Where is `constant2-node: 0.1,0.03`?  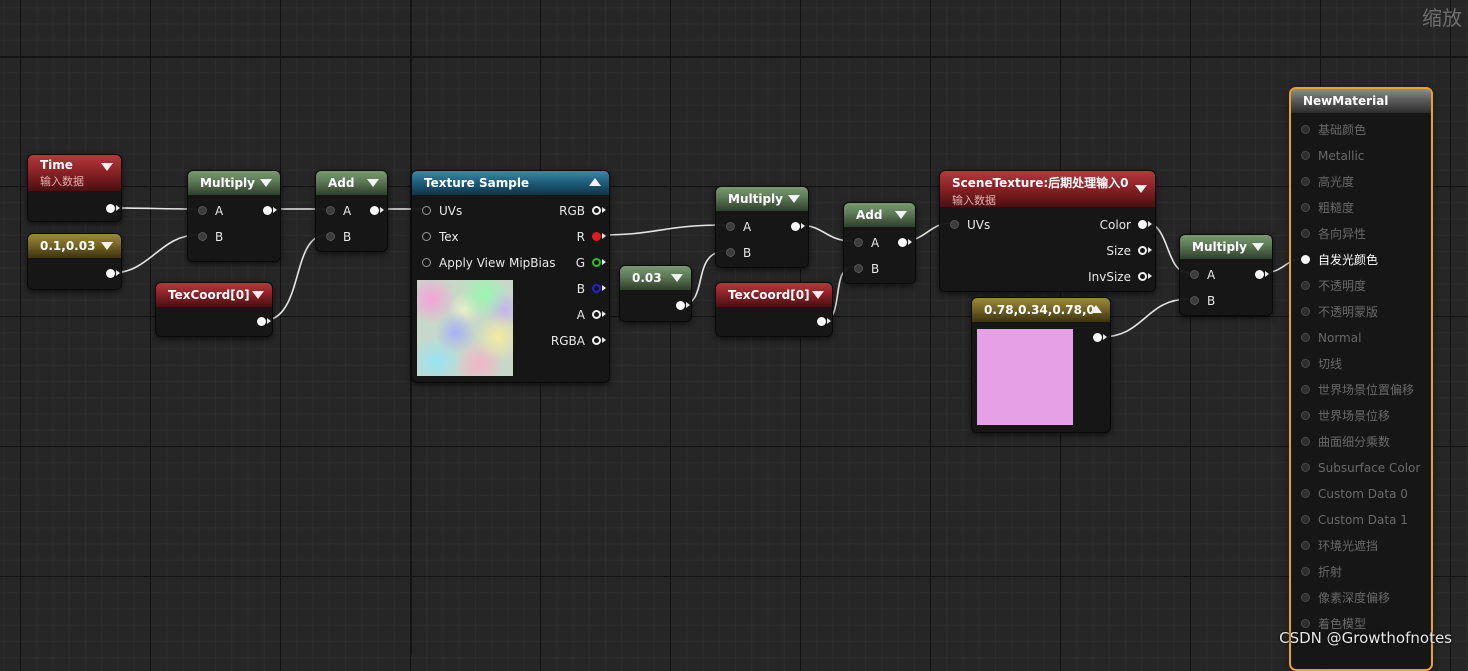
constant2-node: 0.1,0.03 is located at coordinates (74, 261).